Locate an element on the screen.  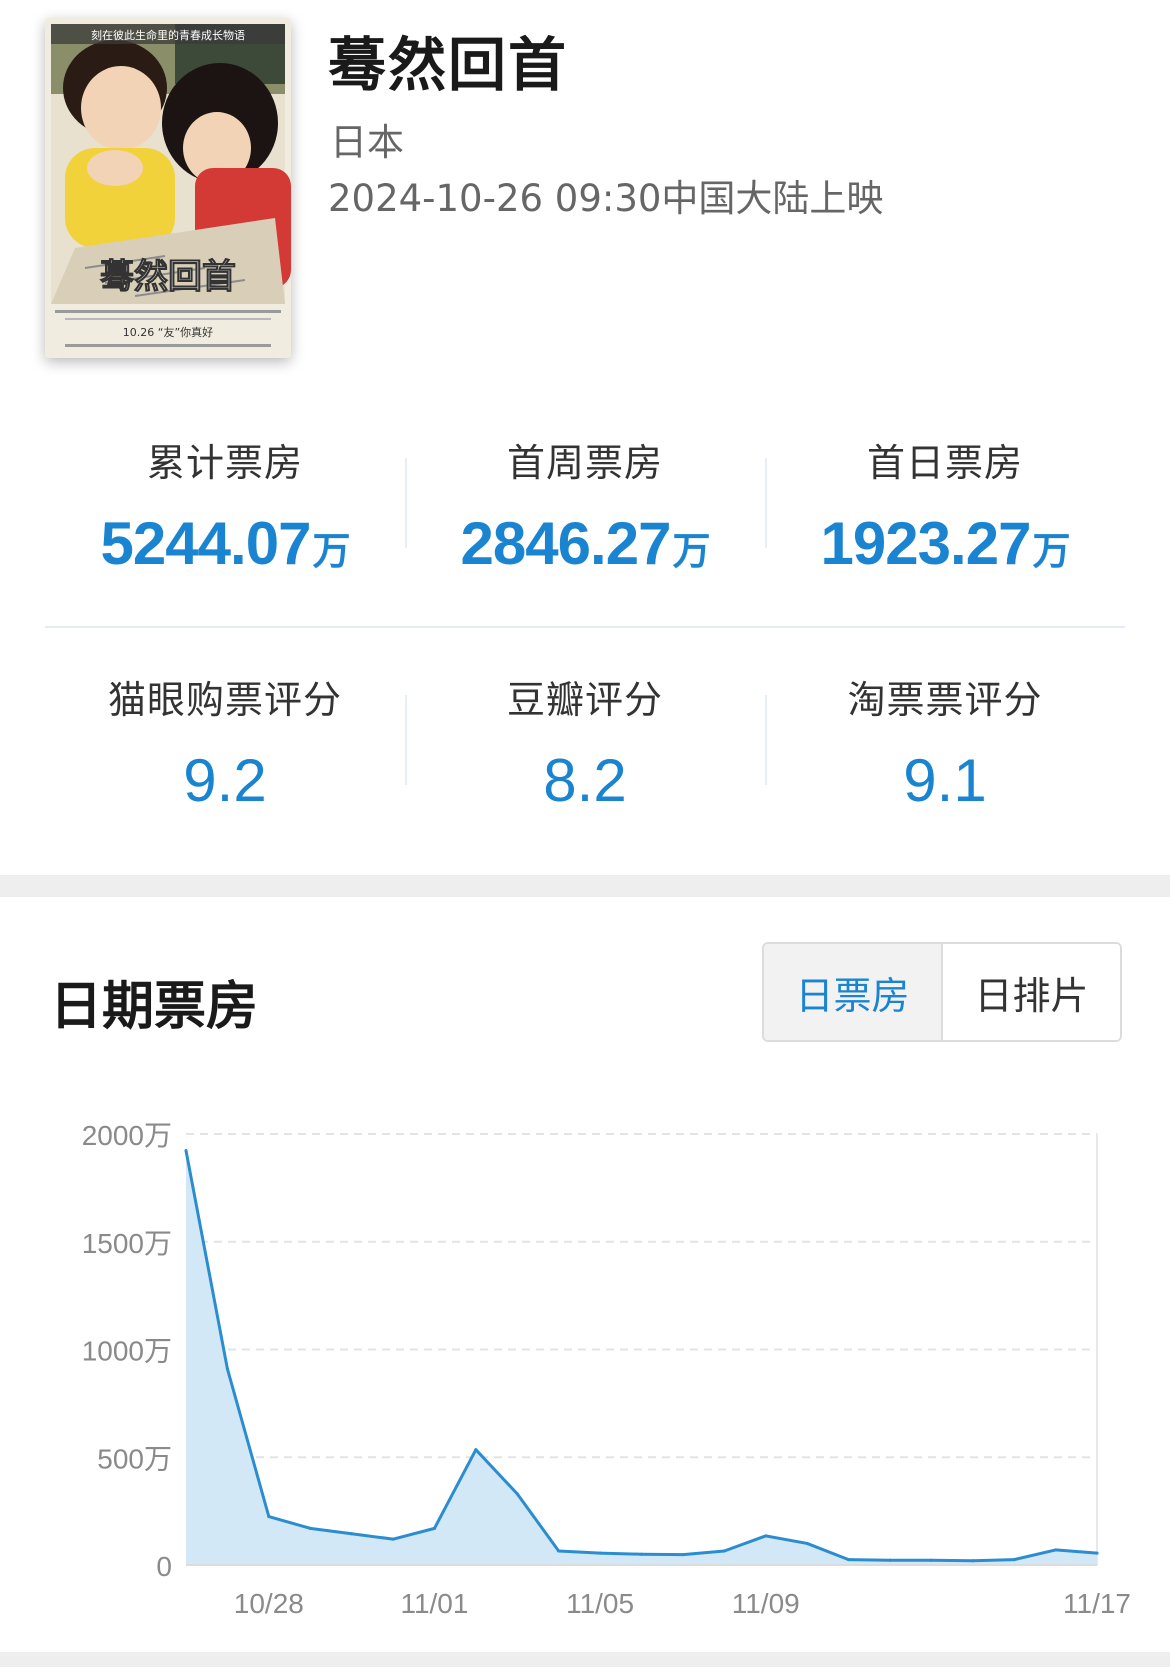
chart-section-title: 日期票房 is located at coordinates (154, 1001).